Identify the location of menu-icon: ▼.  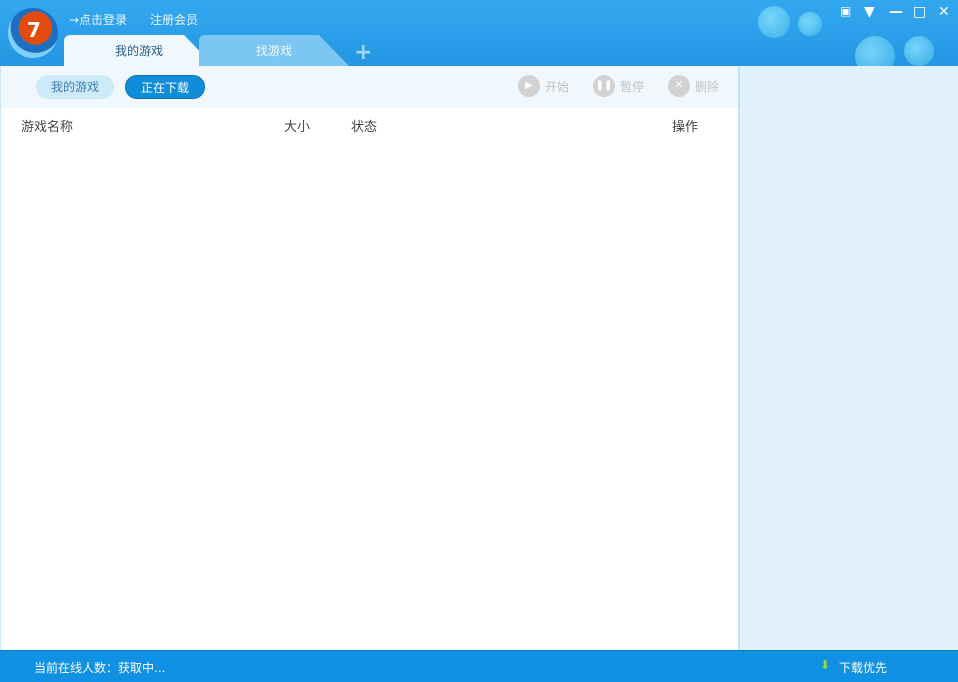
(869, 12).